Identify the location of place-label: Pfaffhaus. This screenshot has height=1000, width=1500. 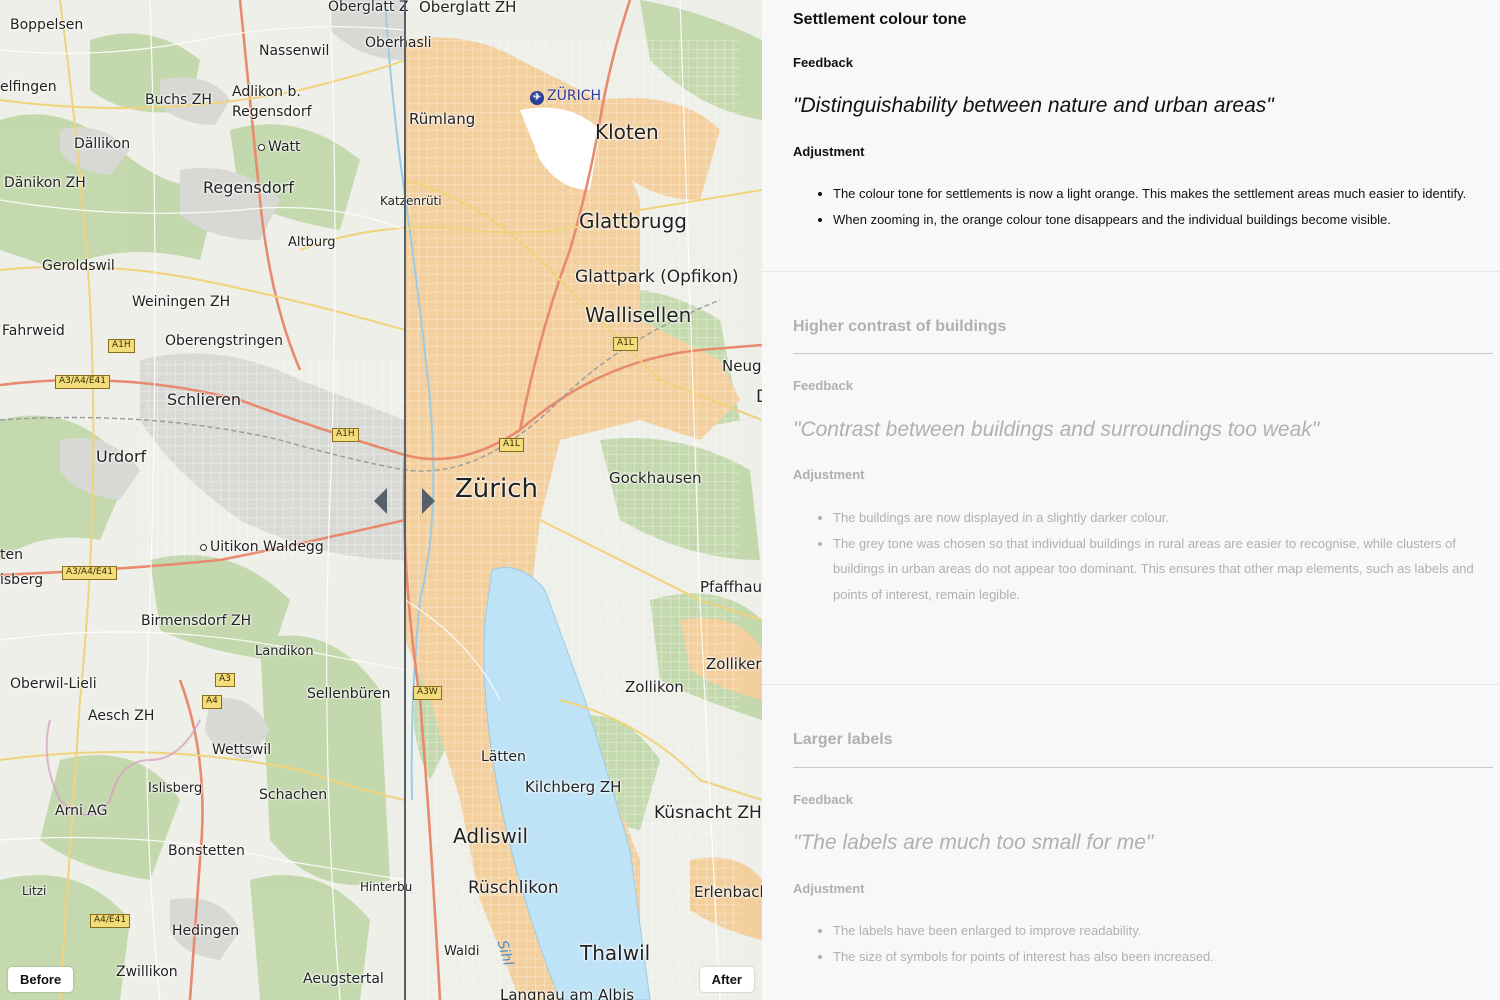
(731, 587).